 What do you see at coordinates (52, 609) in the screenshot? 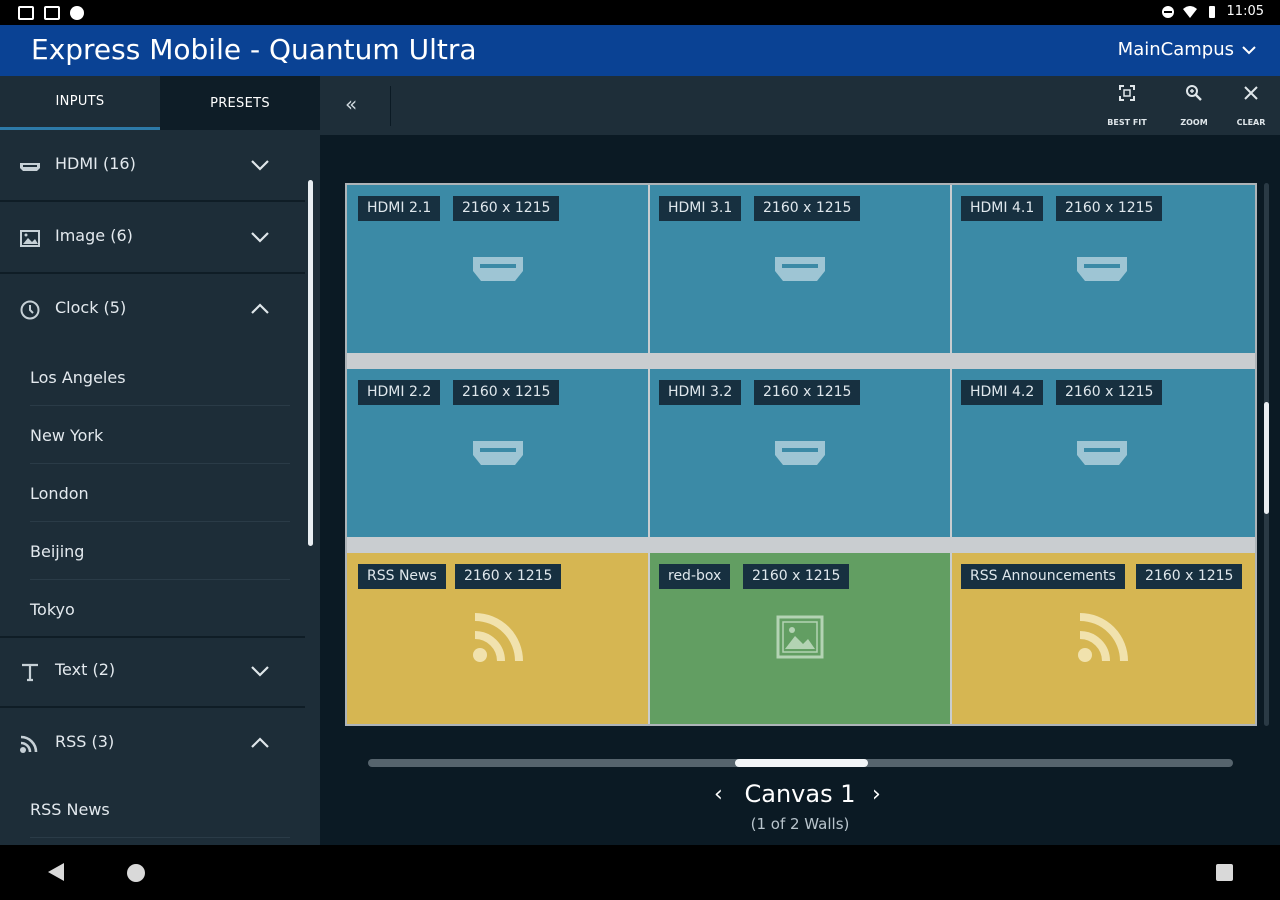
I see `sidebar-item-label: Tokyo` at bounding box center [52, 609].